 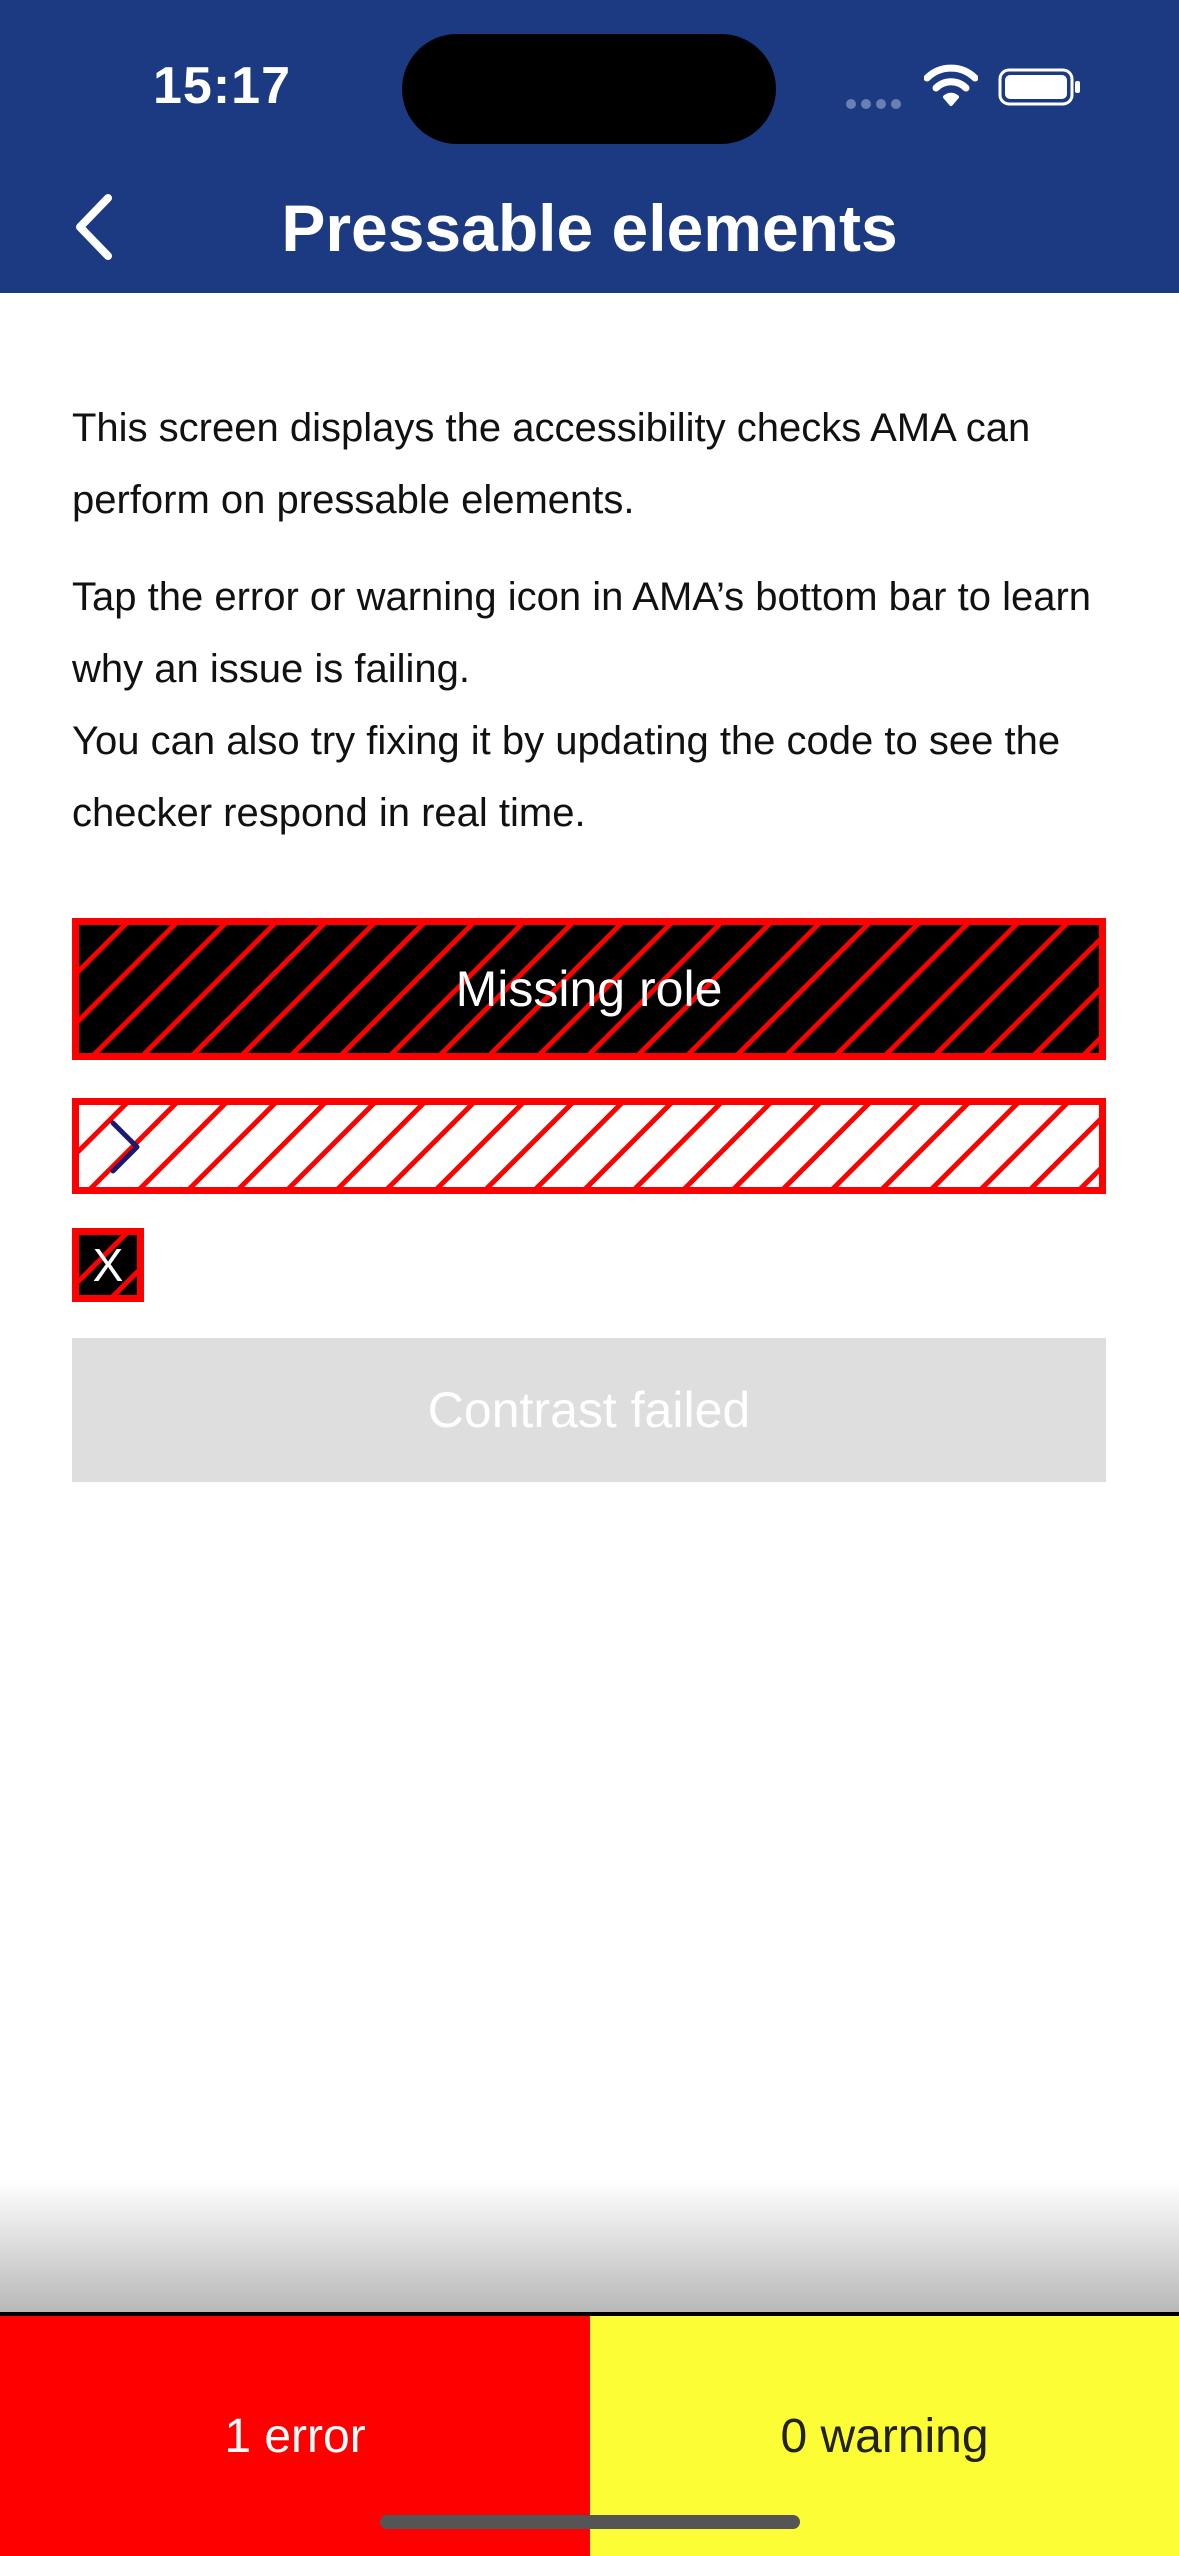 I want to click on missing-role-label: Missing role, so click(x=589, y=989).